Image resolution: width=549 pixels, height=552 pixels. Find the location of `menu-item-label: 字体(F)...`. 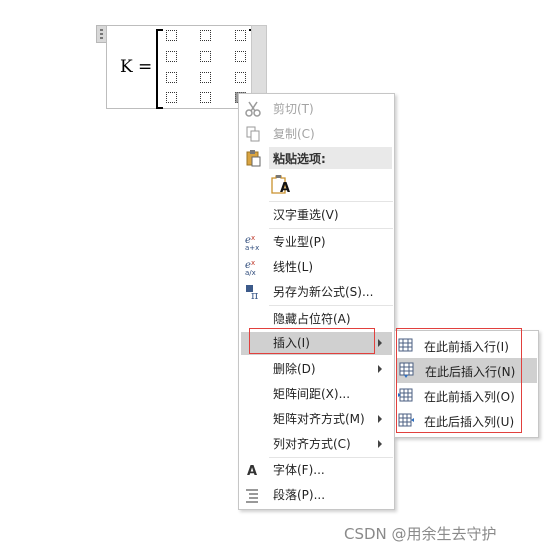

menu-item-label: 字体(F)... is located at coordinates (299, 470).